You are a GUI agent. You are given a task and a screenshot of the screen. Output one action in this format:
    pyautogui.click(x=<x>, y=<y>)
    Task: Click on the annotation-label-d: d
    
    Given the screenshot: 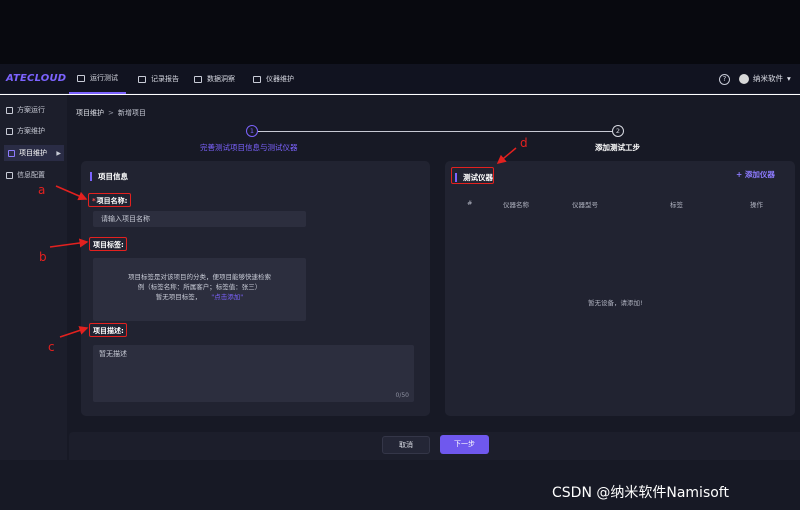 What is the action you would take?
    pyautogui.click(x=524, y=143)
    